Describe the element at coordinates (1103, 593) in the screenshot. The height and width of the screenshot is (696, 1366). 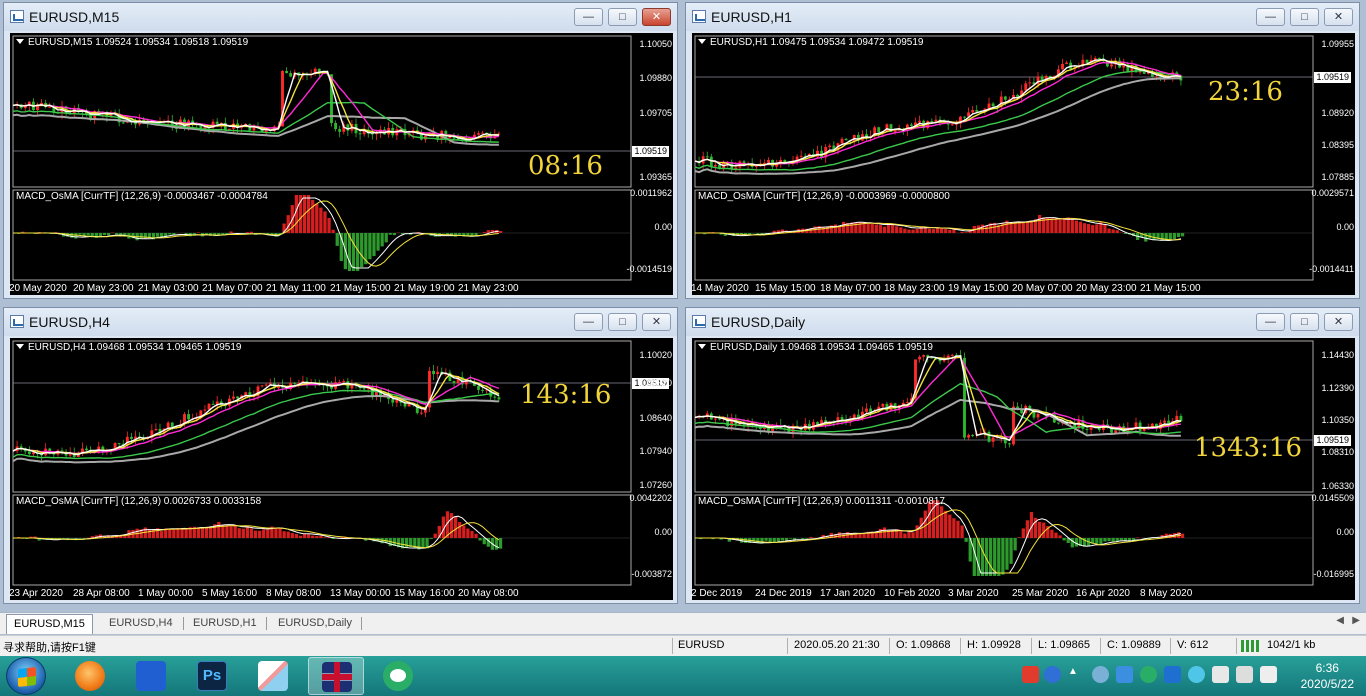
I see `time-axis-label: 16 Apr 2020` at that location.